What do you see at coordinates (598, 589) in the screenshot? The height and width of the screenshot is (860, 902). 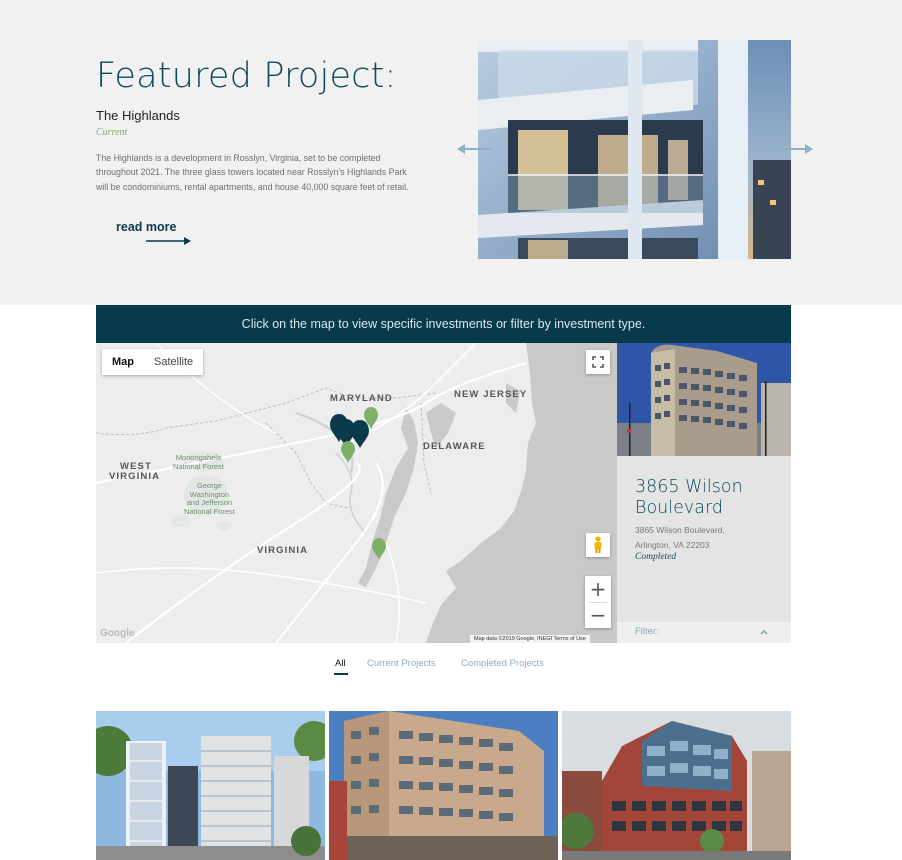 I see `zoom-in-button: +` at bounding box center [598, 589].